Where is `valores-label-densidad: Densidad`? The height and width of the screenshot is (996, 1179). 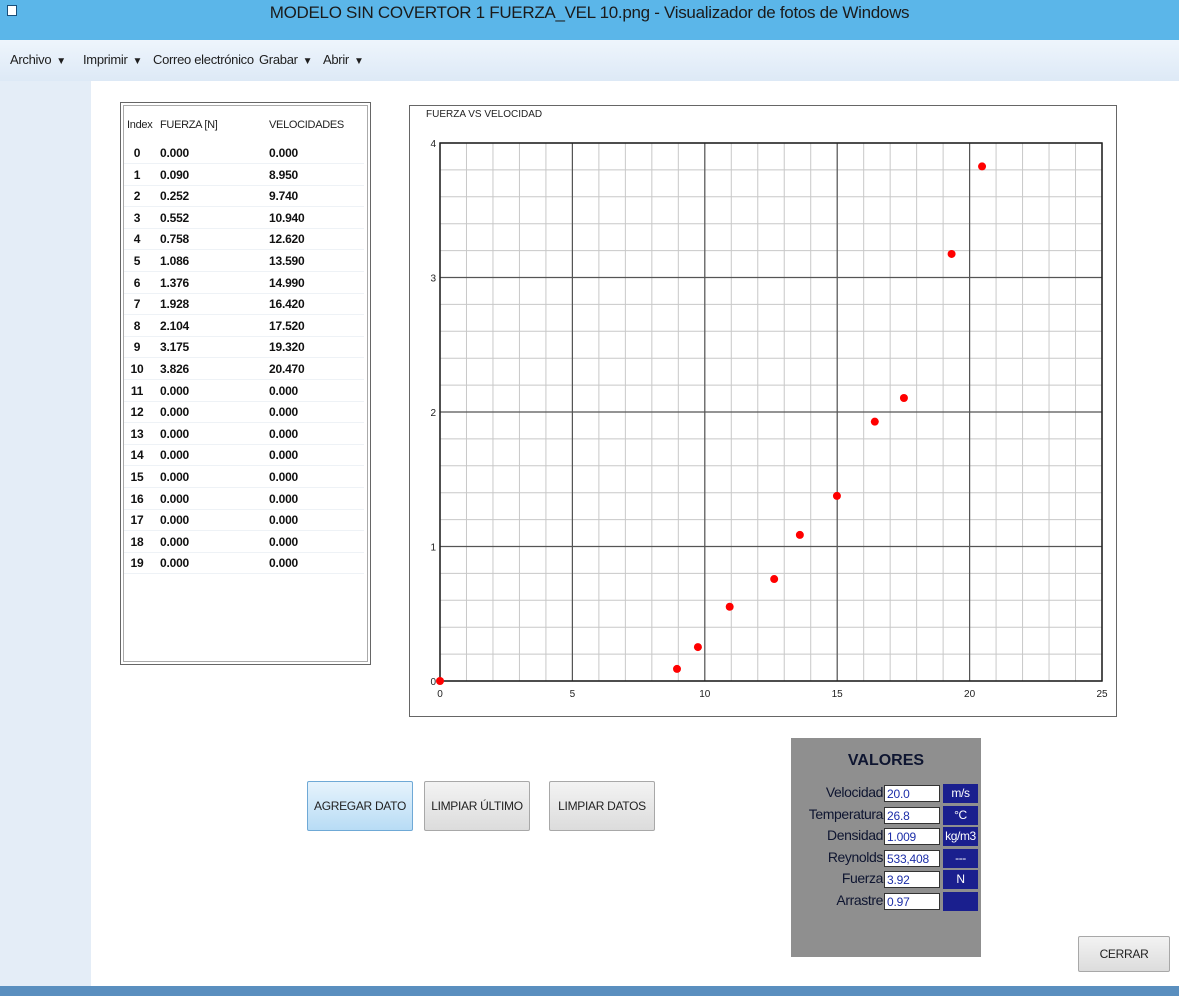
valores-label-densidad: Densidad is located at coordinates (855, 835).